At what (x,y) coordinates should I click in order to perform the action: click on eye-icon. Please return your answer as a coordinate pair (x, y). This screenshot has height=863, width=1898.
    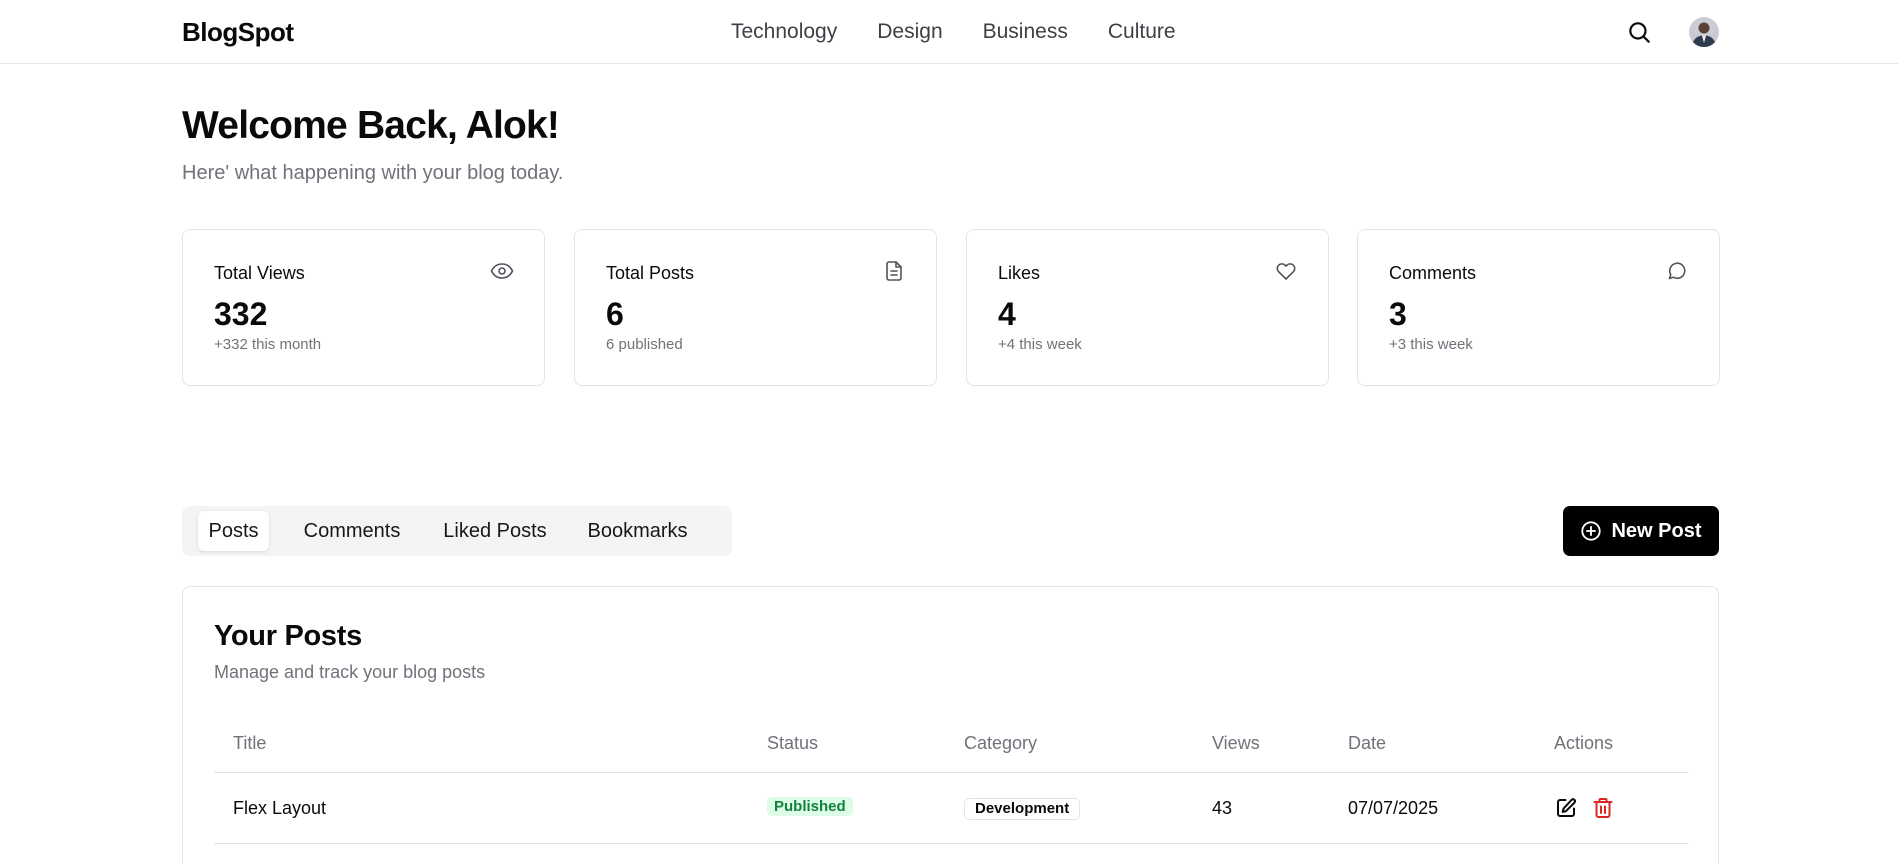
    Looking at the image, I should click on (502, 271).